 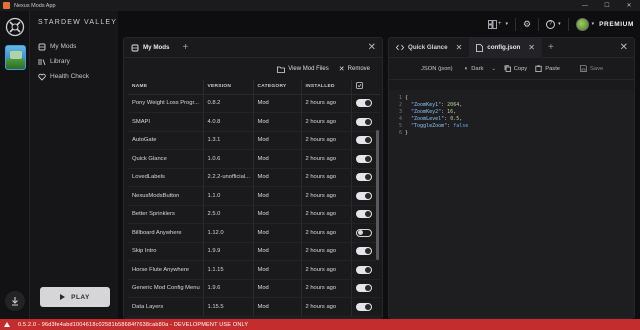 What do you see at coordinates (585, 5) in the screenshot?
I see `minimize-button: —` at bounding box center [585, 5].